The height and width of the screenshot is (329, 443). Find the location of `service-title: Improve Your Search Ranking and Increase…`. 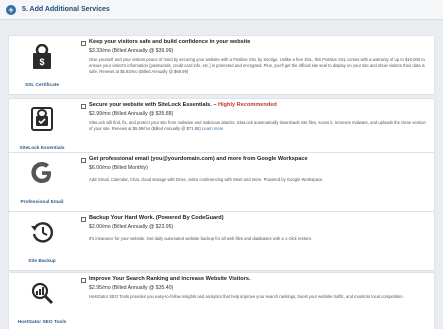

service-title: Improve Your Search Ranking and Increase… is located at coordinates (170, 279).